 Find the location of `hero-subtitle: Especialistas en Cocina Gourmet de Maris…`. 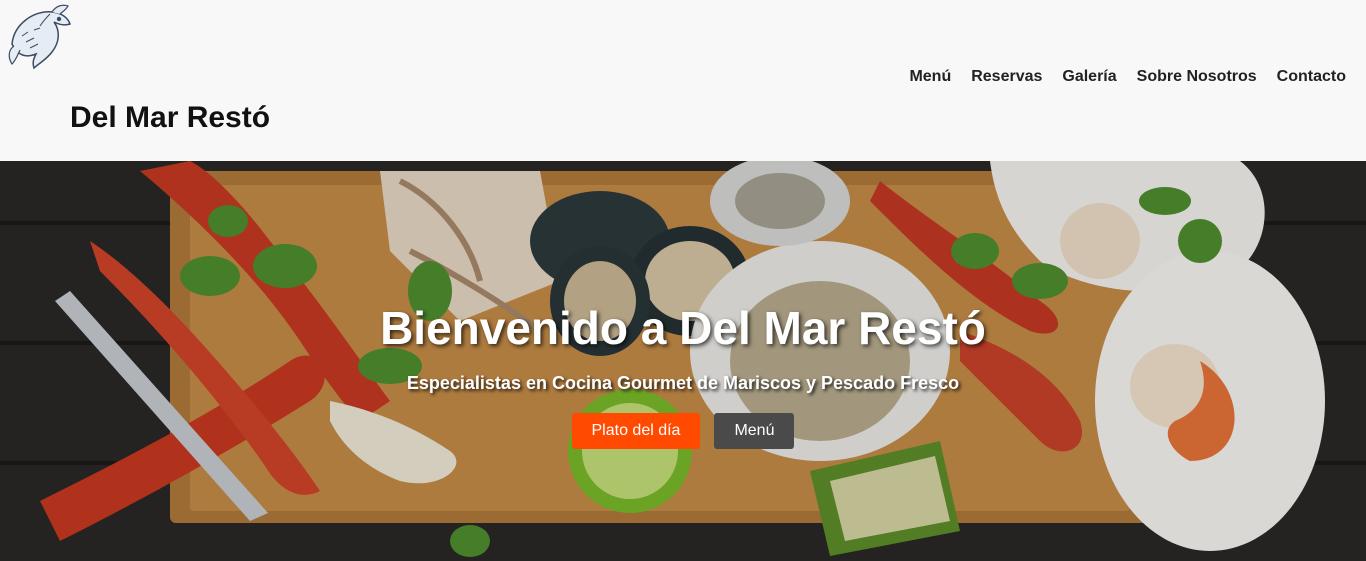

hero-subtitle: Especialistas en Cocina Gourmet de Maris… is located at coordinates (683, 383).